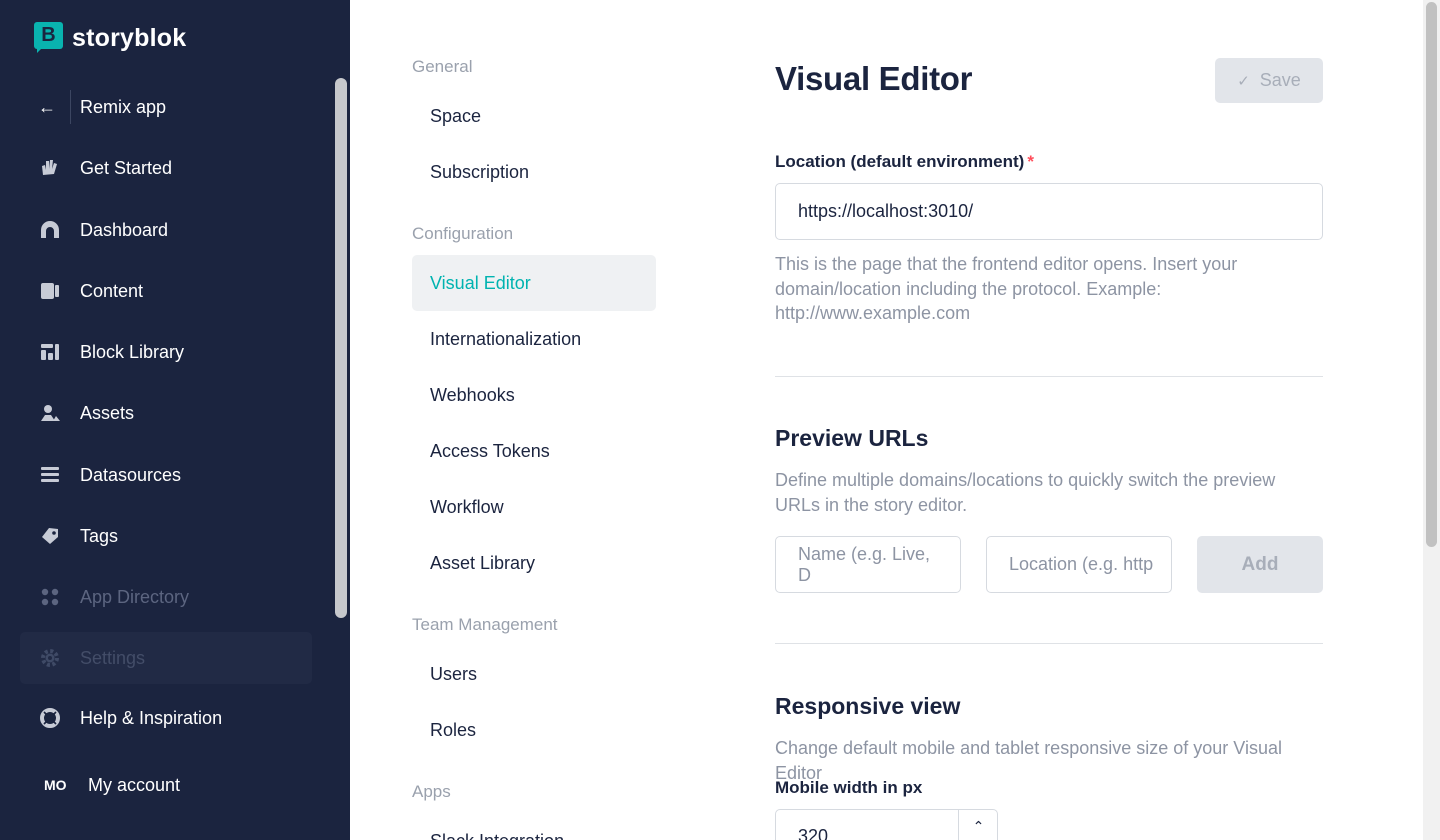 The width and height of the screenshot is (1440, 840). Describe the element at coordinates (124, 229) in the screenshot. I see `nav-label: Dashboard` at that location.